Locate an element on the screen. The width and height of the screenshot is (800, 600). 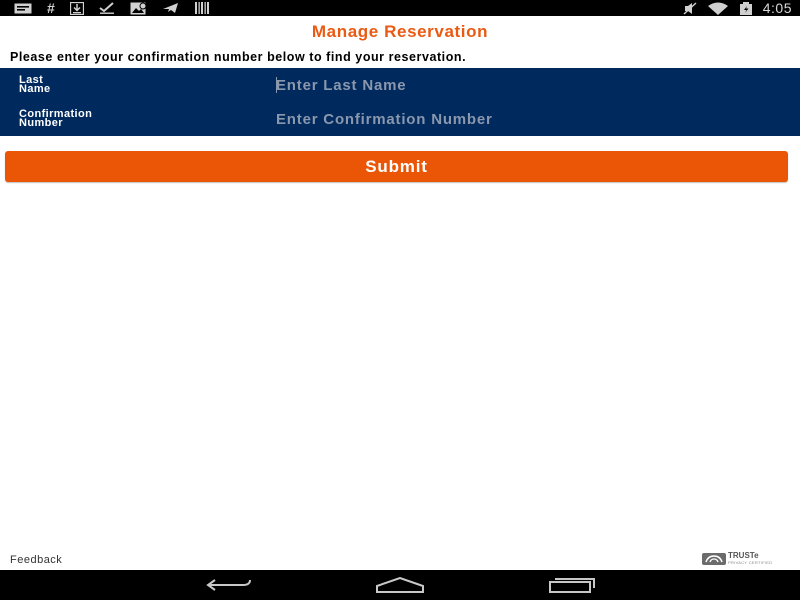
navigation-bar is located at coordinates (400, 585).